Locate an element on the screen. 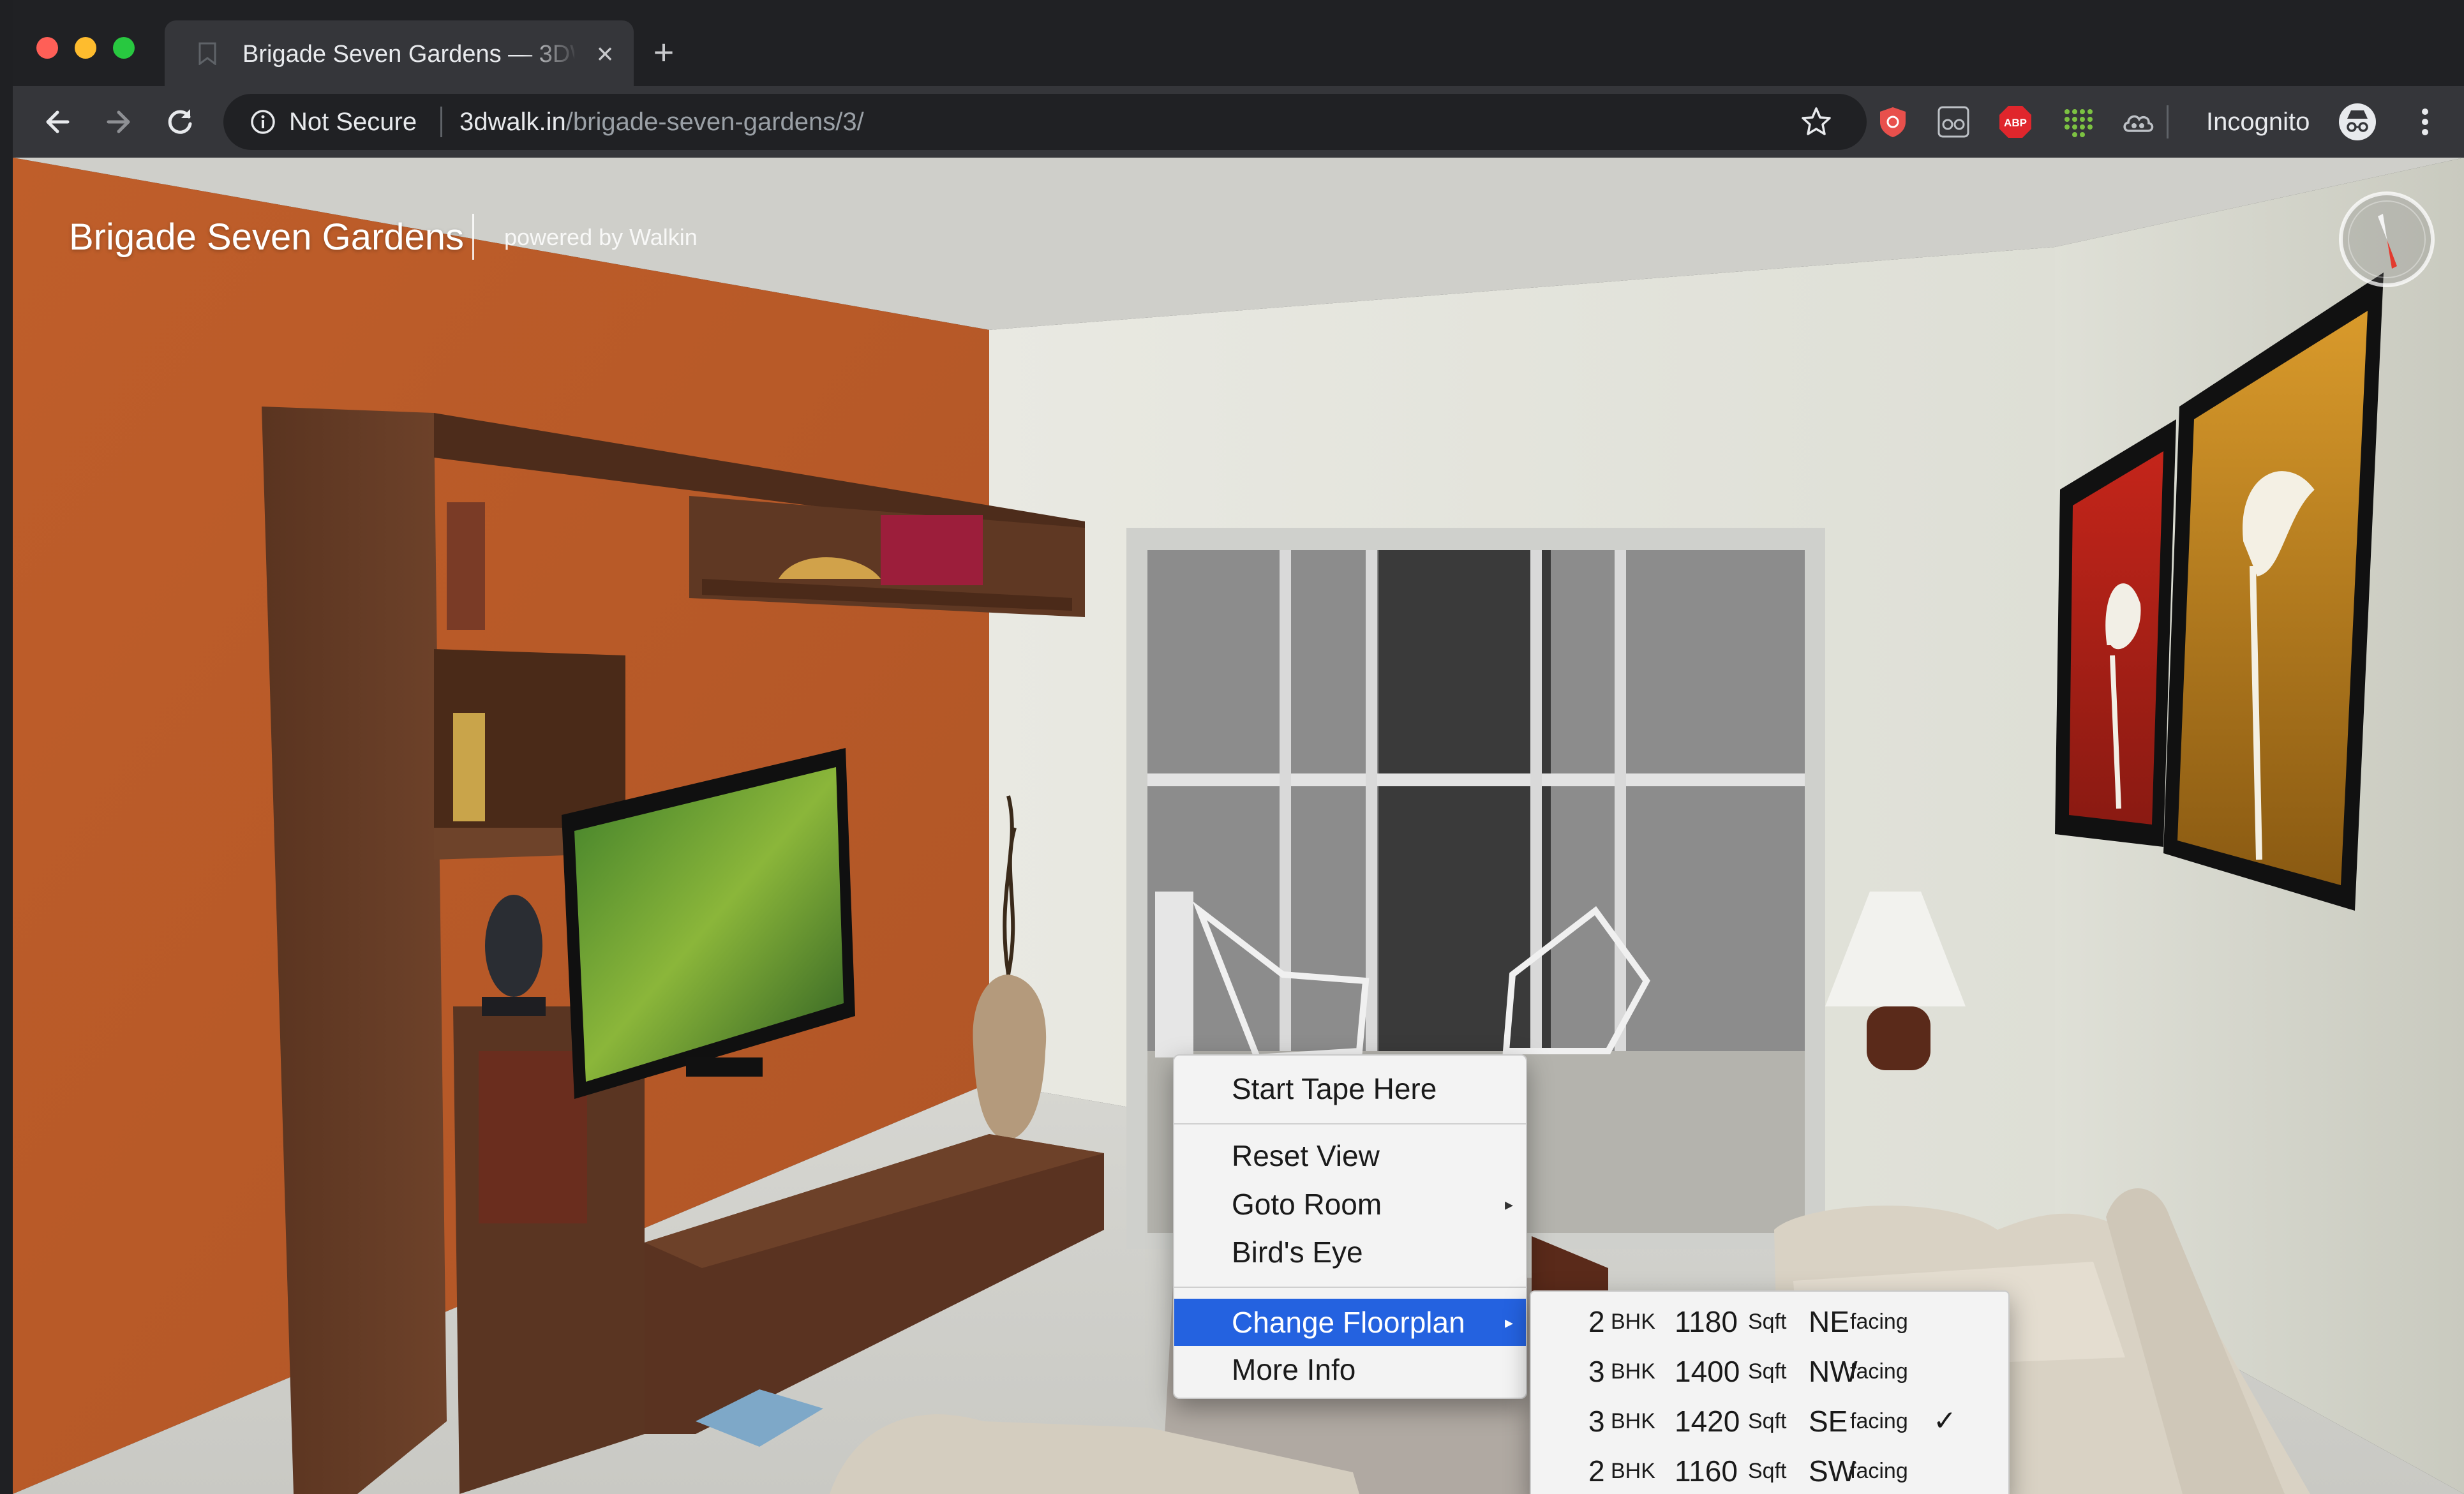 This screenshot has height=1494, width=2464. minimize-window-button is located at coordinates (86, 48).